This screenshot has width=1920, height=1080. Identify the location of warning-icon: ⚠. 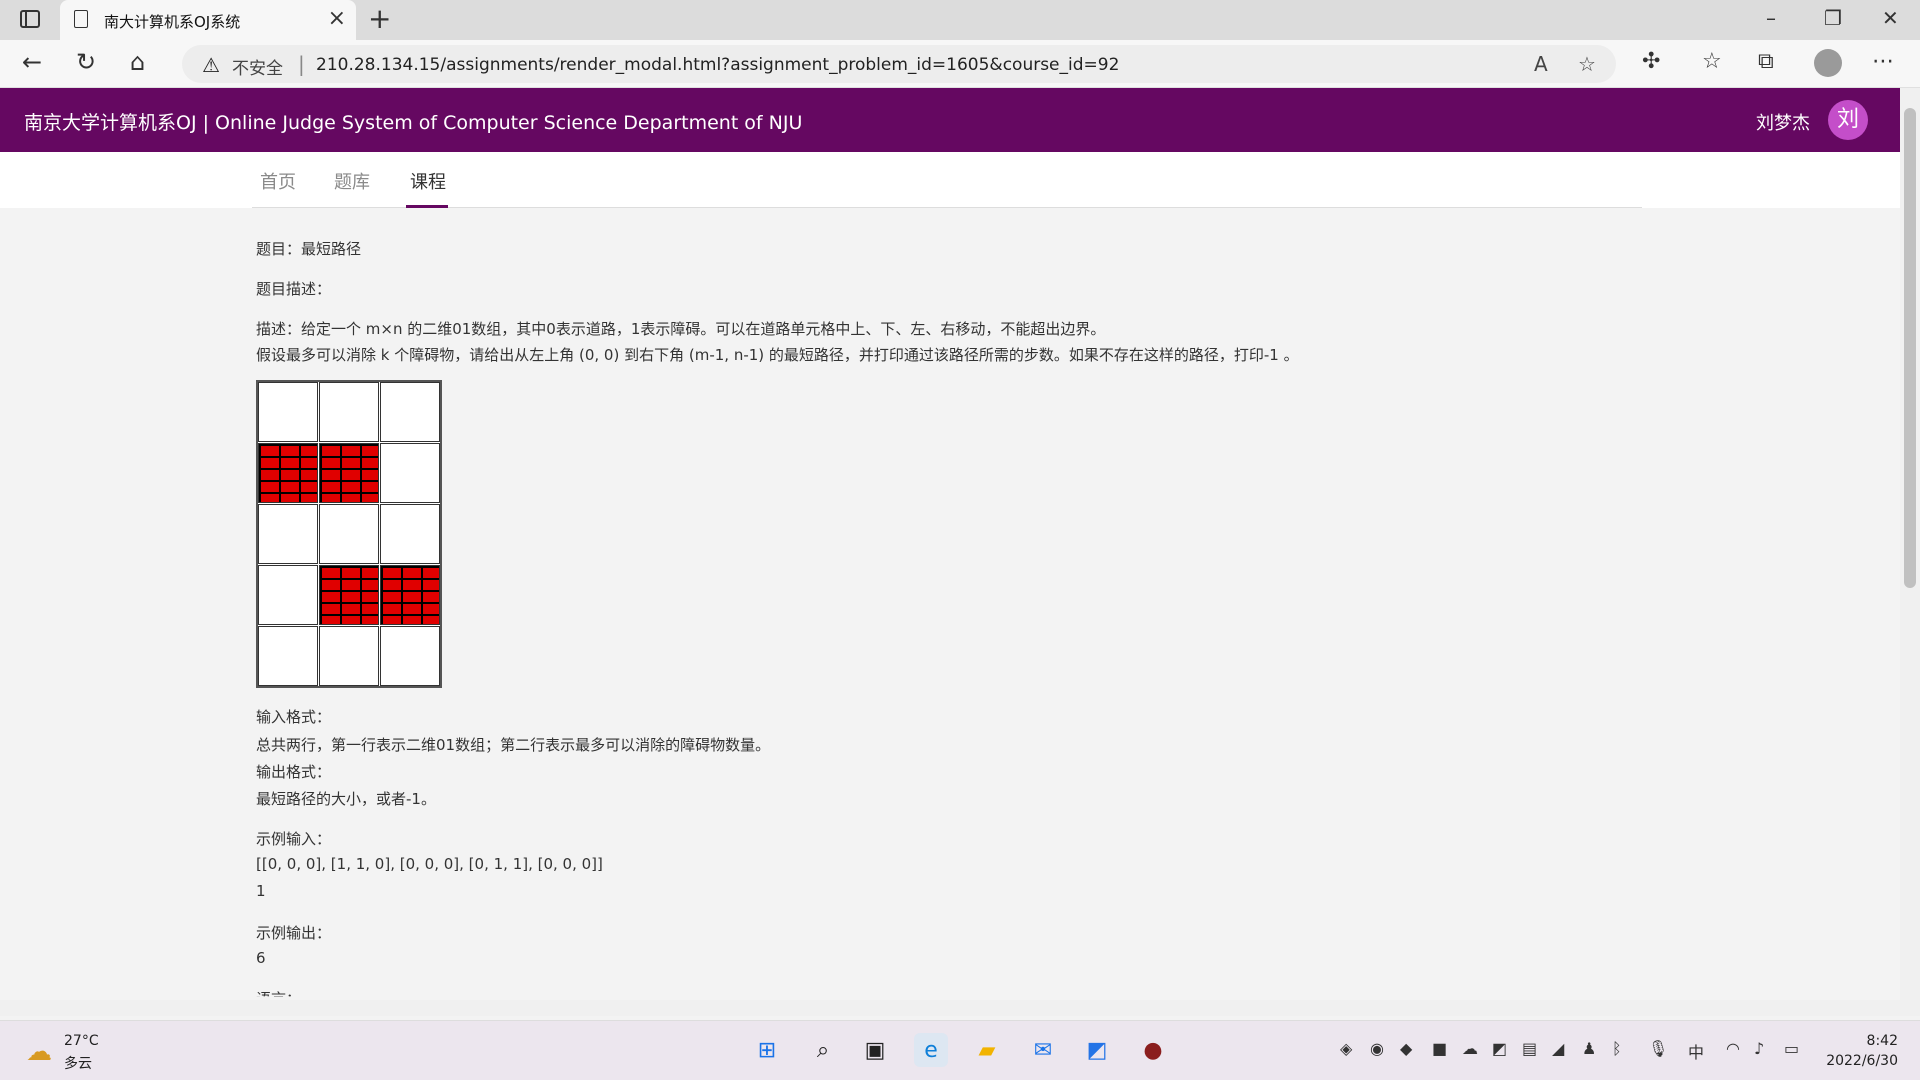
(211, 65).